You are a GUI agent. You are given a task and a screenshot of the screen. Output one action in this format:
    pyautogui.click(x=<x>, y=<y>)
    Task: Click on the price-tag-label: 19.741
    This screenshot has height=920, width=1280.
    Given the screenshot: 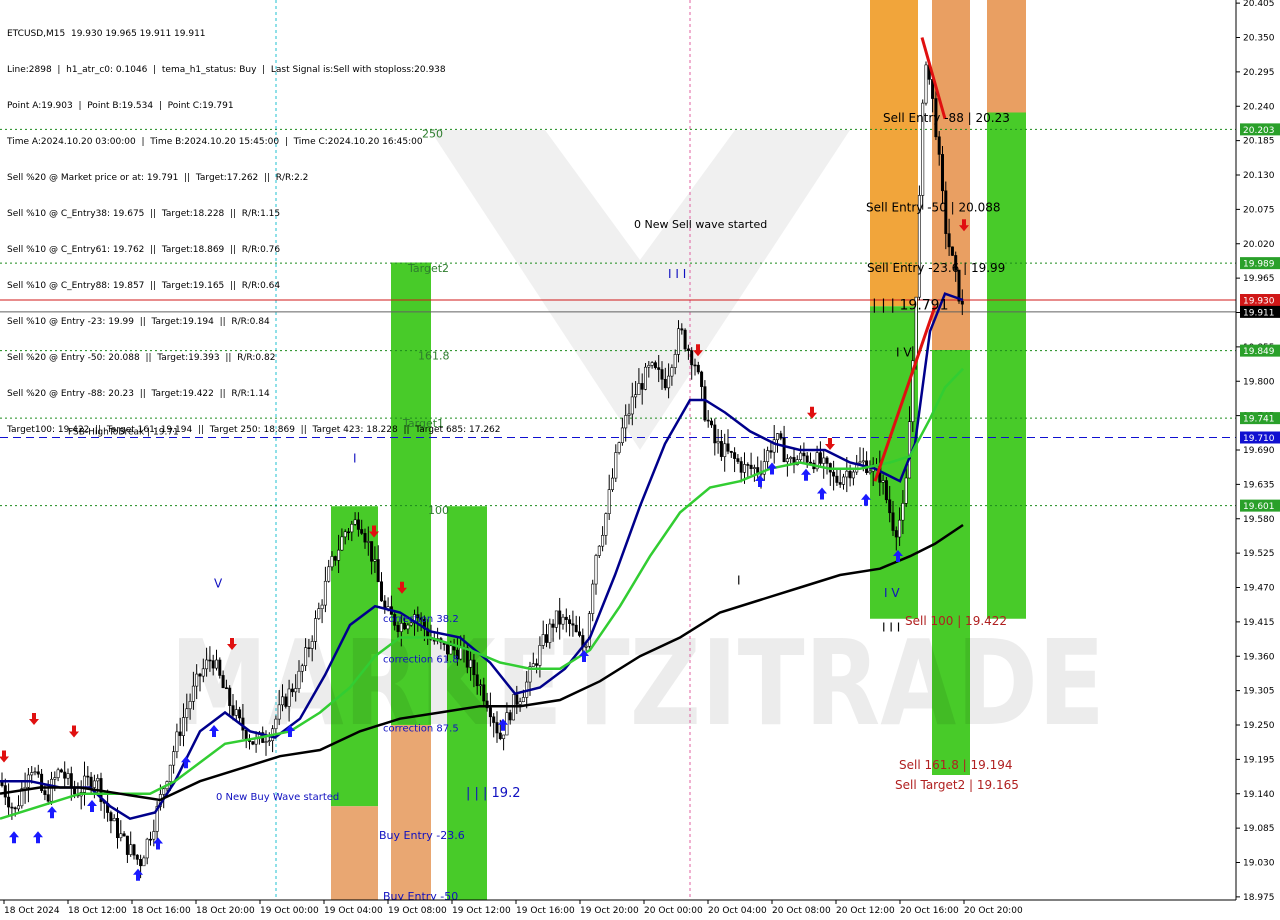 What is the action you would take?
    pyautogui.click(x=1259, y=420)
    